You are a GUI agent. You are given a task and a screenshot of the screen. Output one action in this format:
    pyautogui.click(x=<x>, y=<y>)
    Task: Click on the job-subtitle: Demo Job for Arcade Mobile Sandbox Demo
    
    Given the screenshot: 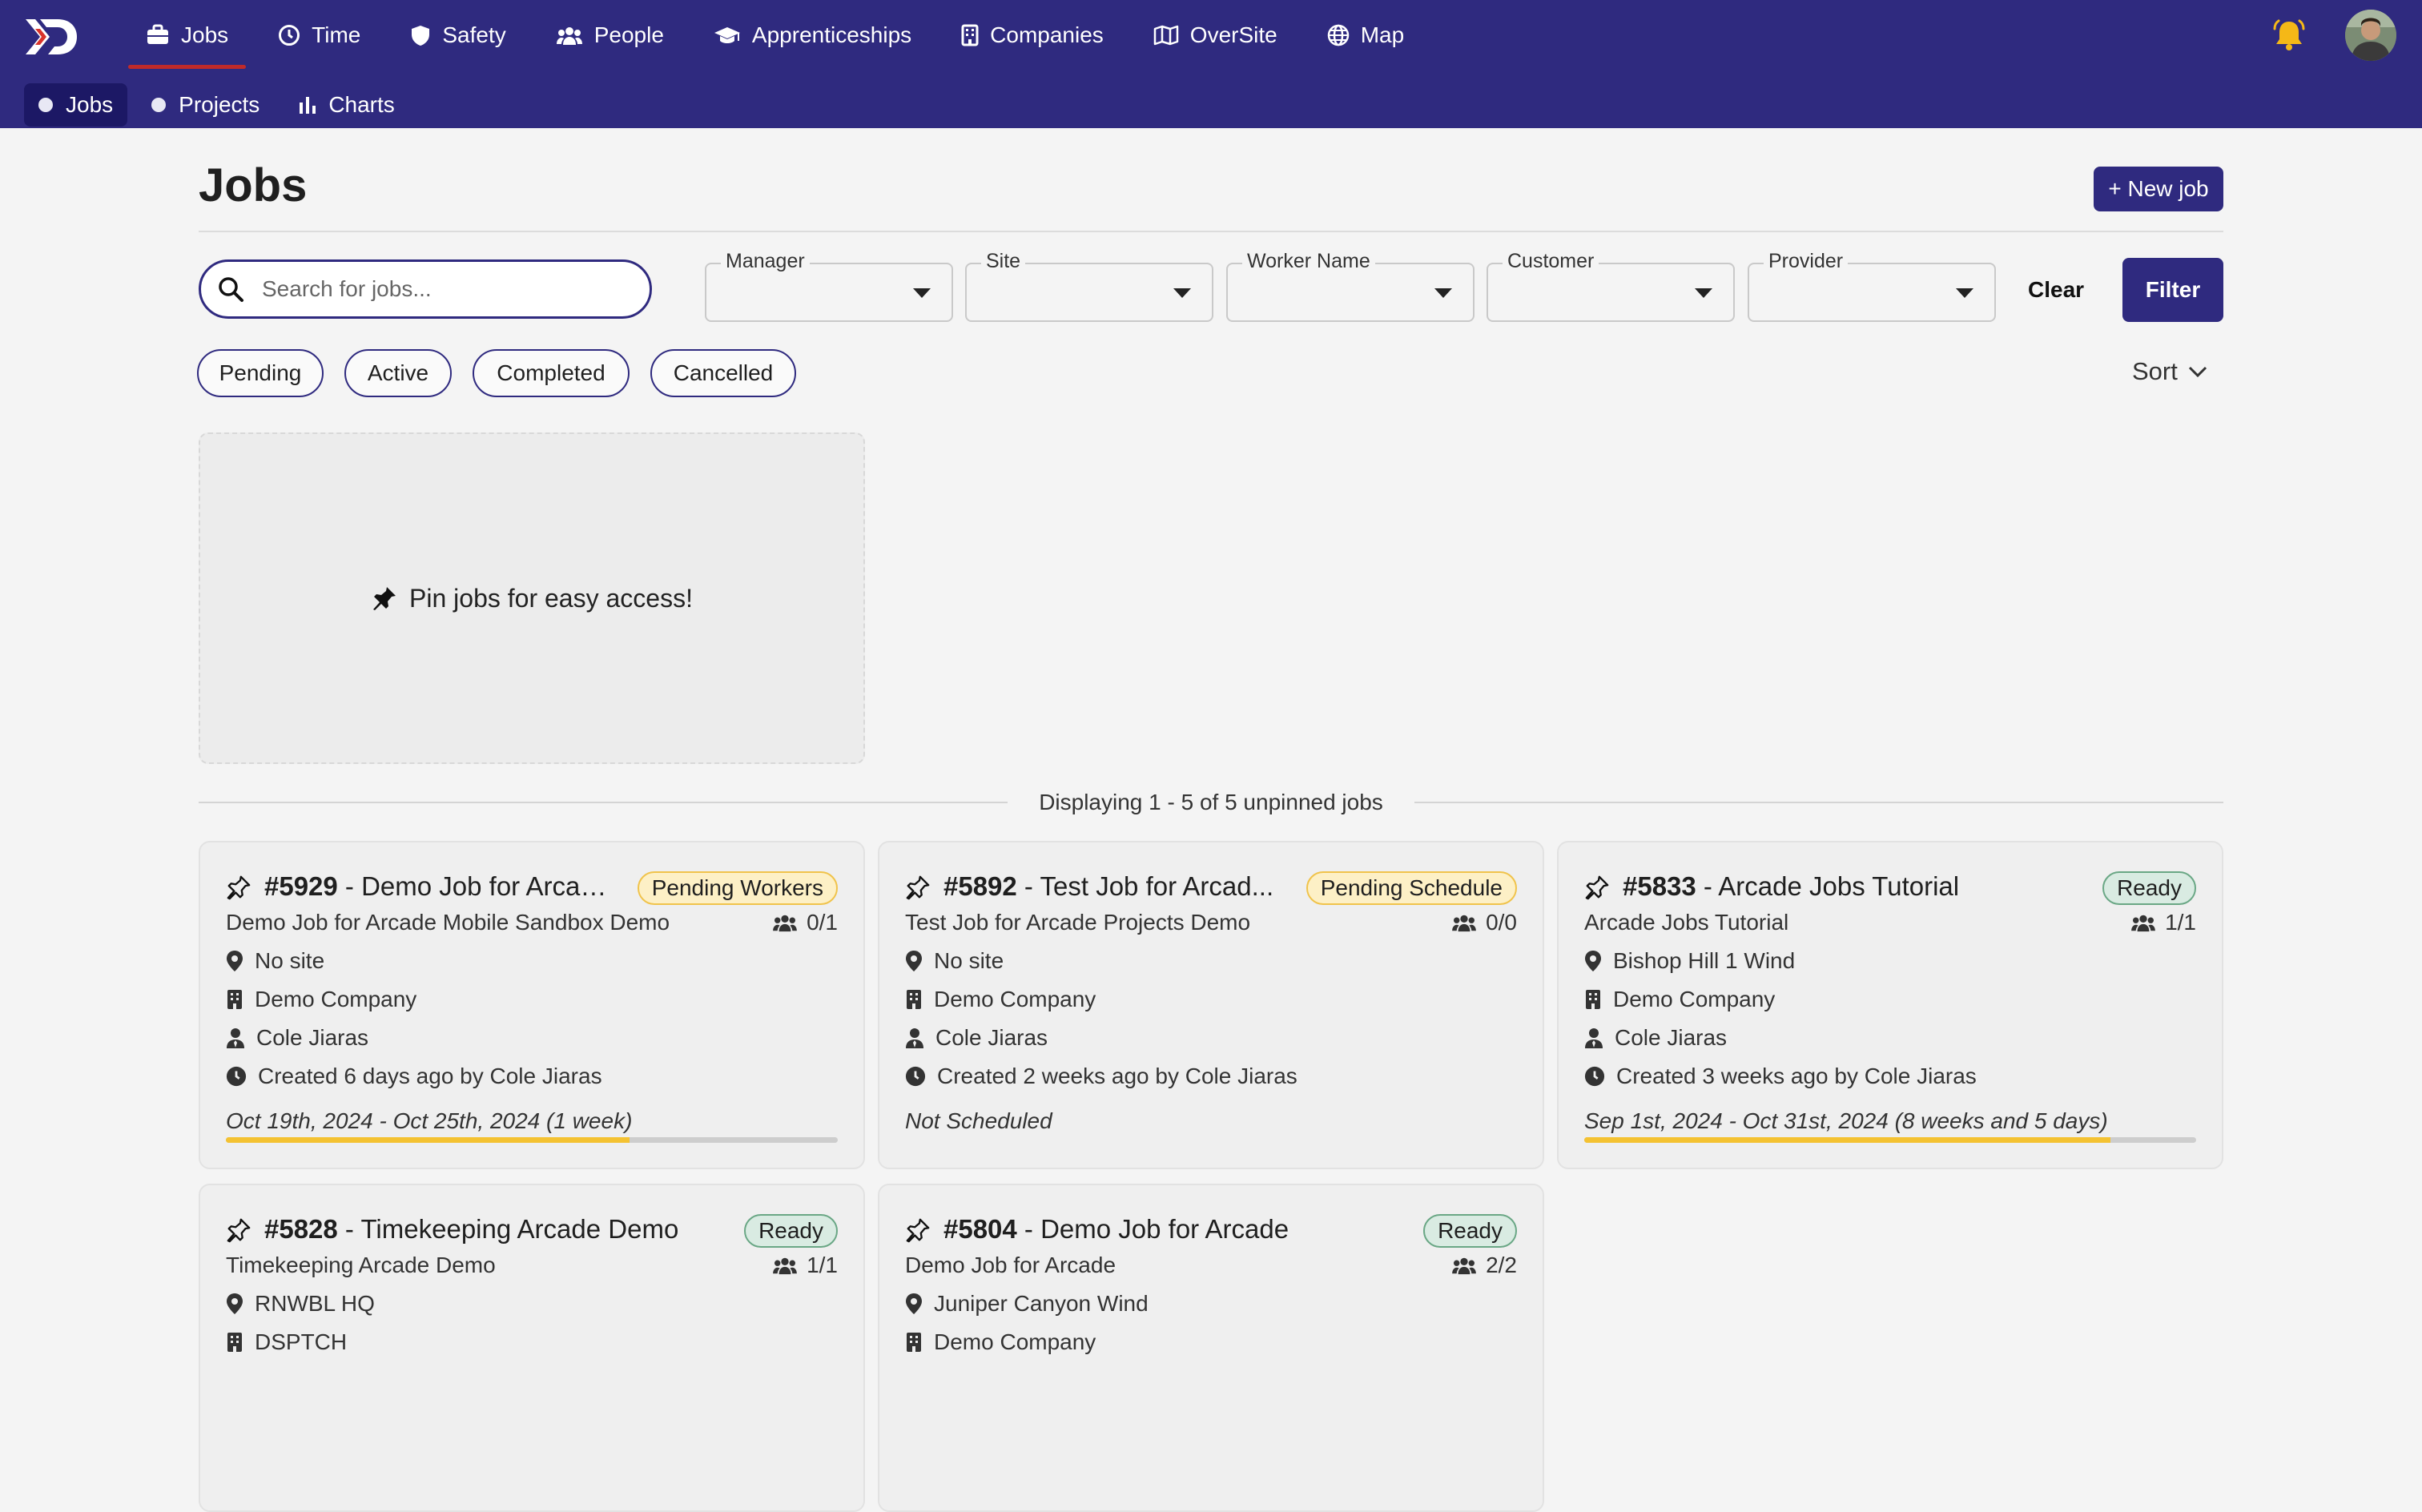 What is the action you would take?
    pyautogui.click(x=448, y=922)
    